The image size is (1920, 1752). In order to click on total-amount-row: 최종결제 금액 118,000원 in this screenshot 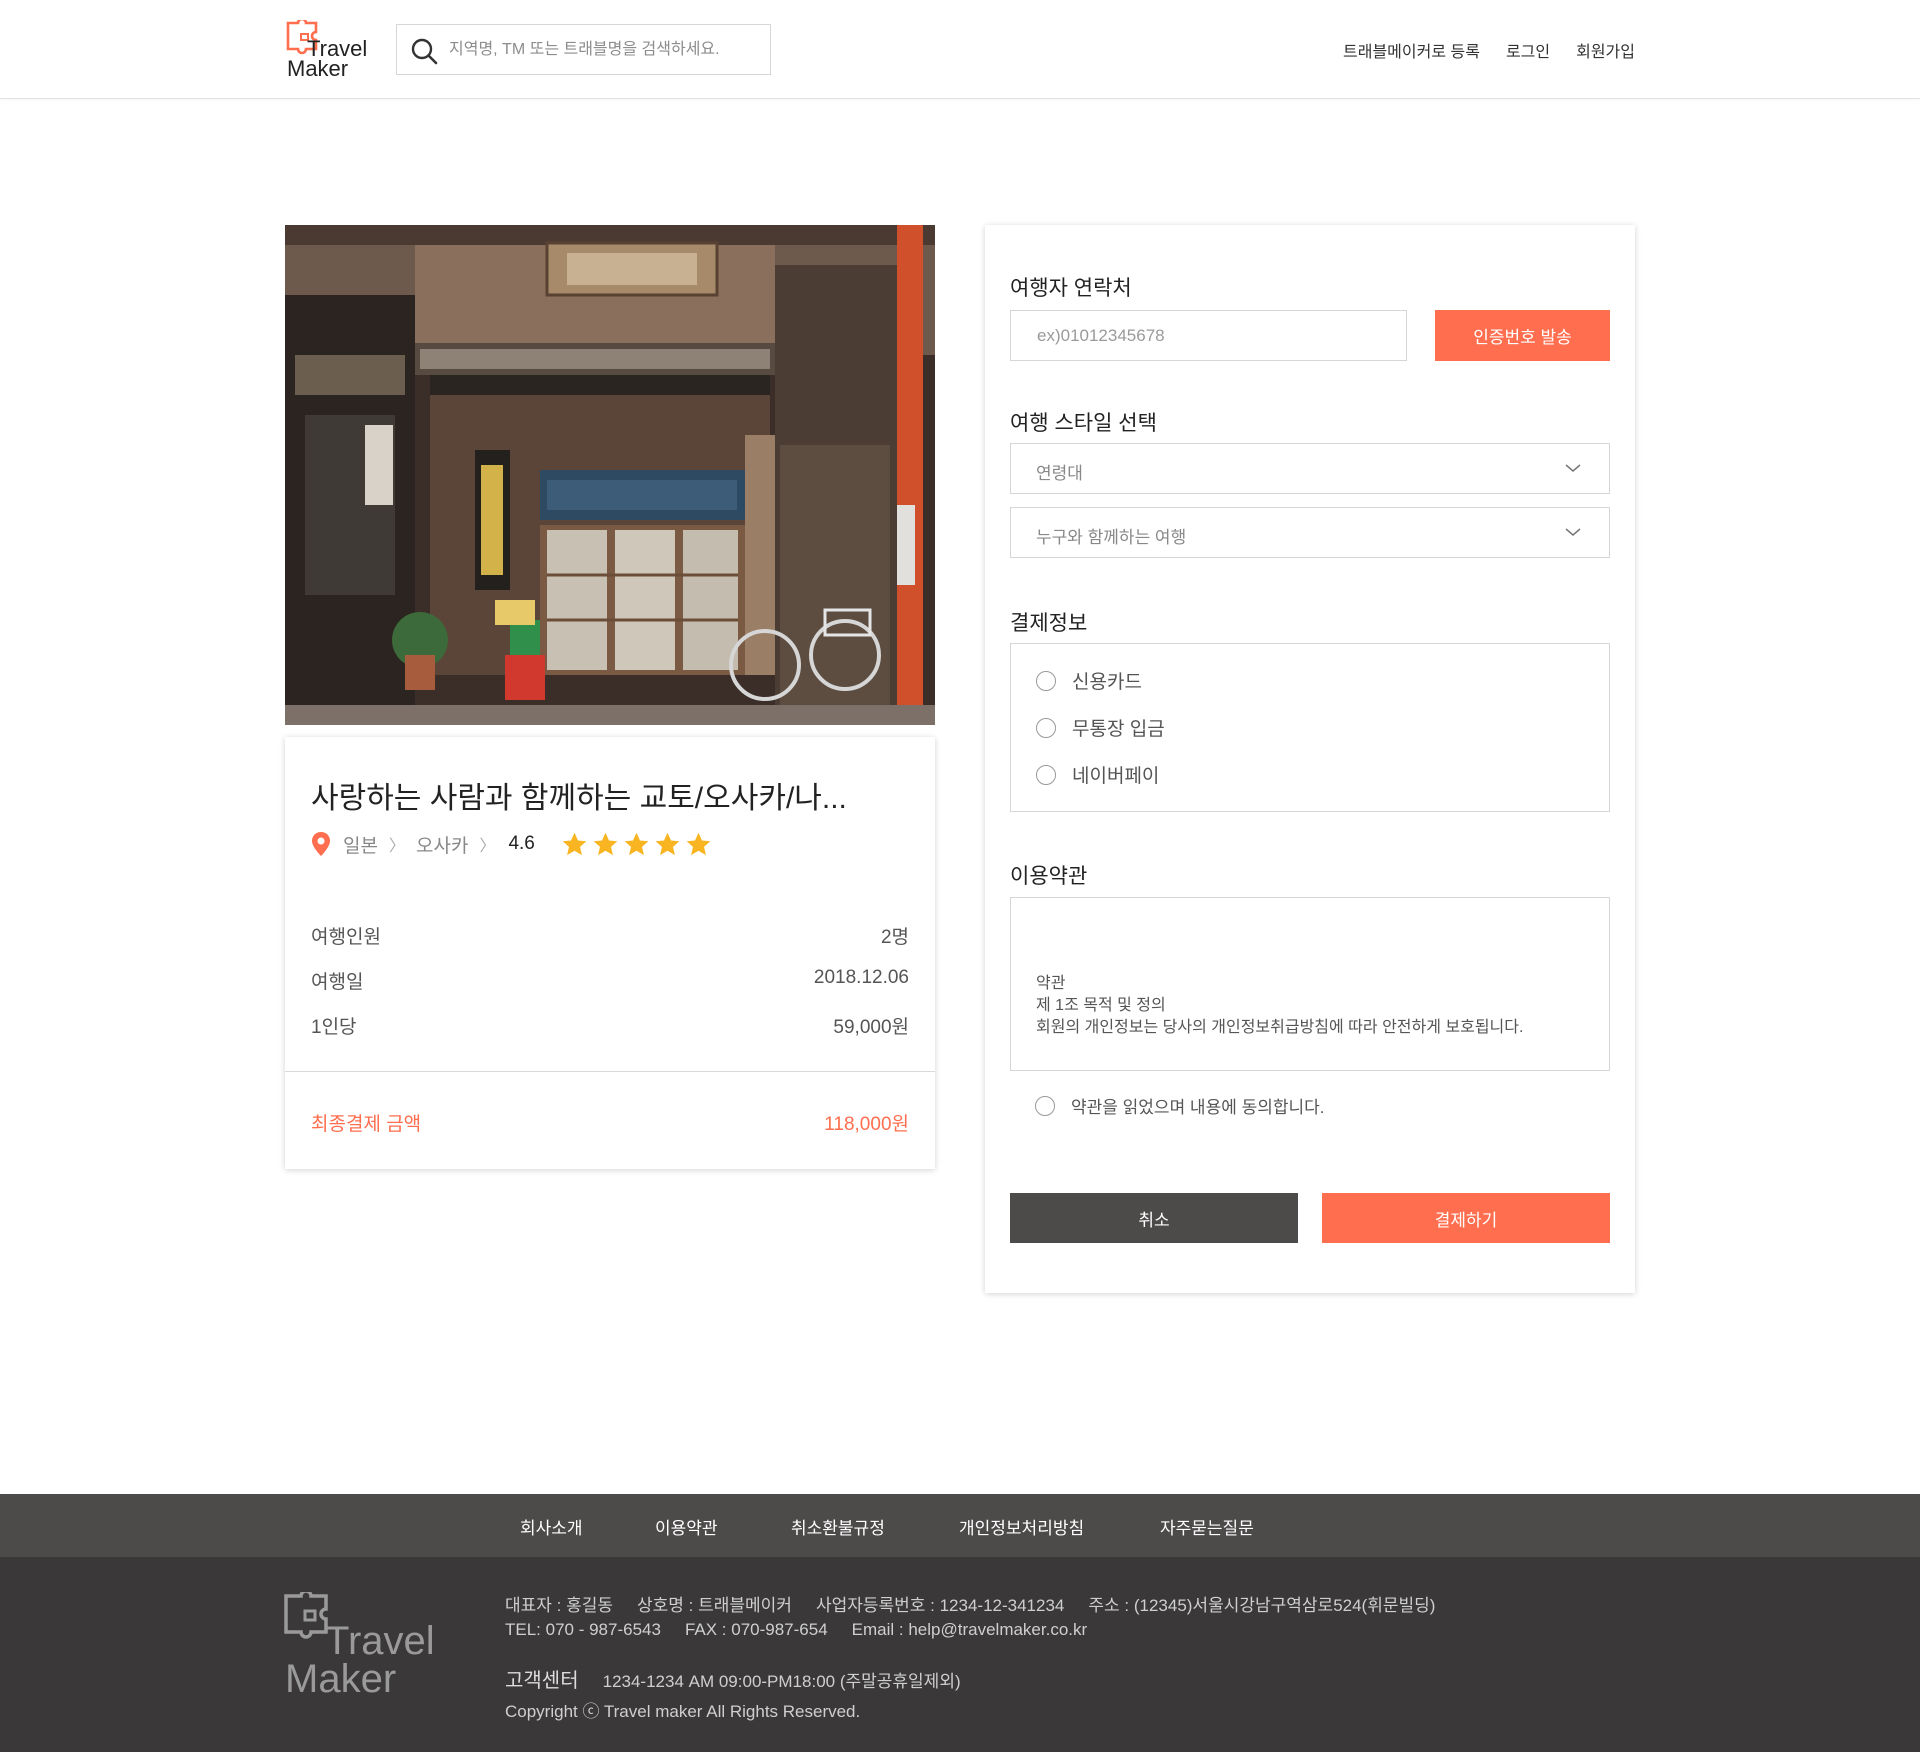, I will do `click(610, 1122)`.